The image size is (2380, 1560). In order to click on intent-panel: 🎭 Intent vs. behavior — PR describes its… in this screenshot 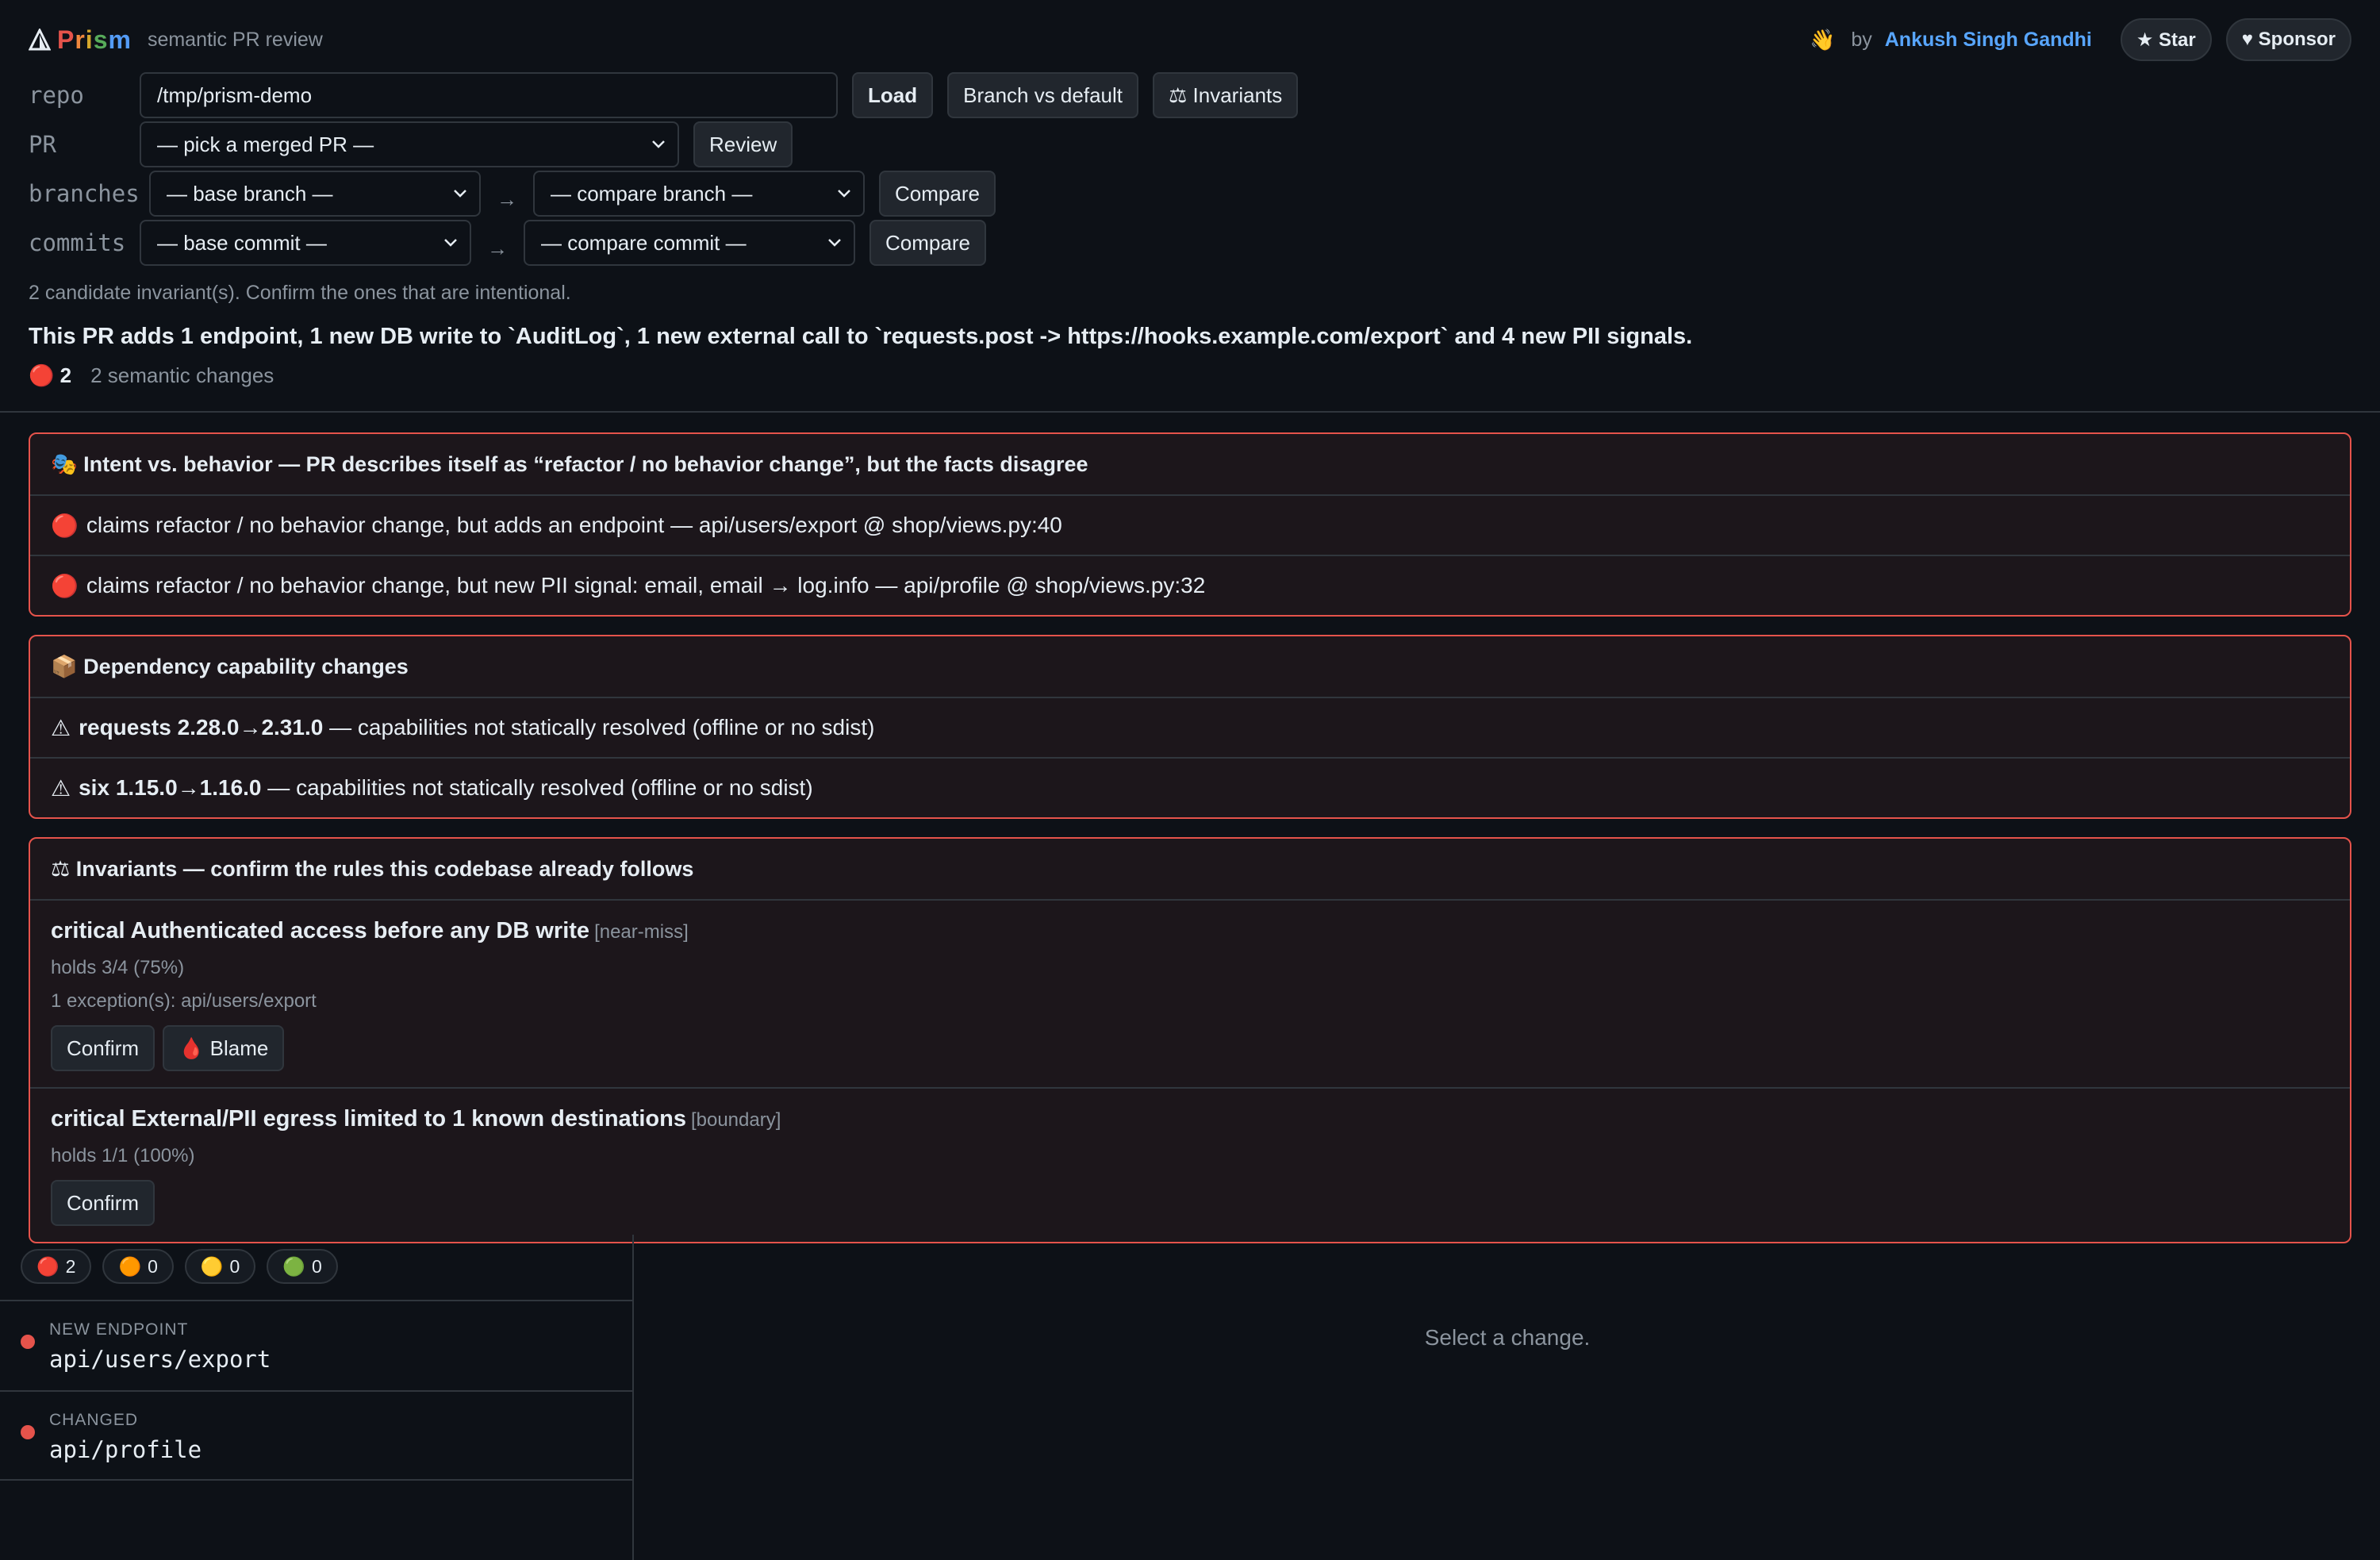, I will do `click(1190, 524)`.